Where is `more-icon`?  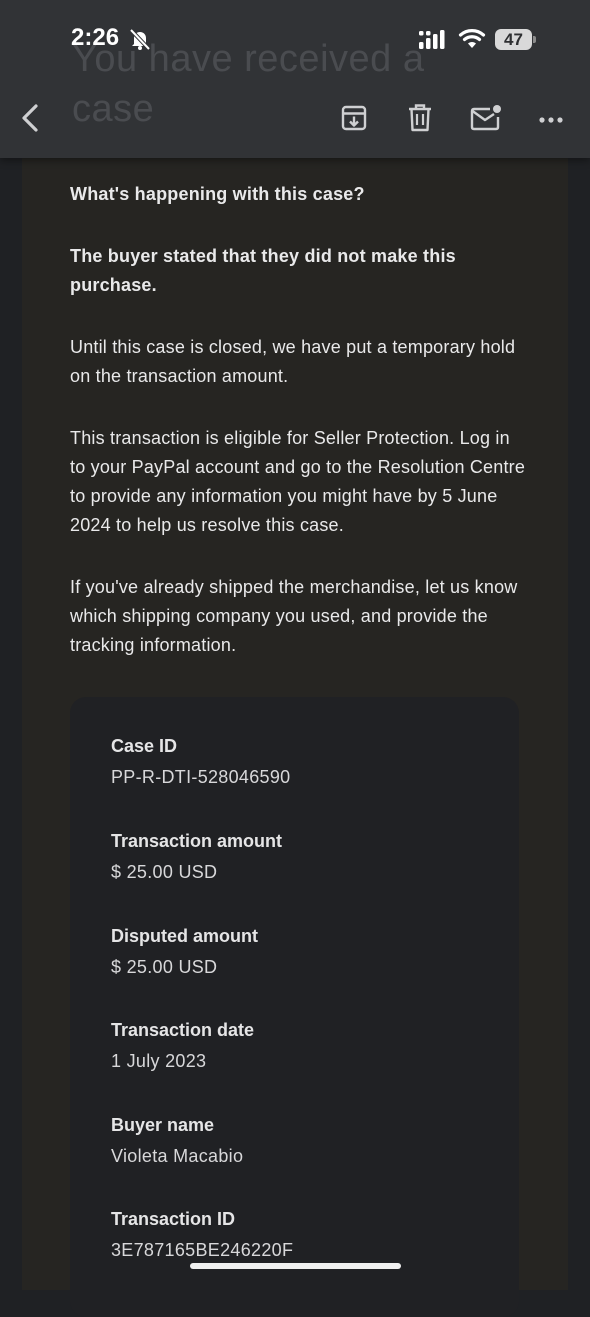 more-icon is located at coordinates (551, 120).